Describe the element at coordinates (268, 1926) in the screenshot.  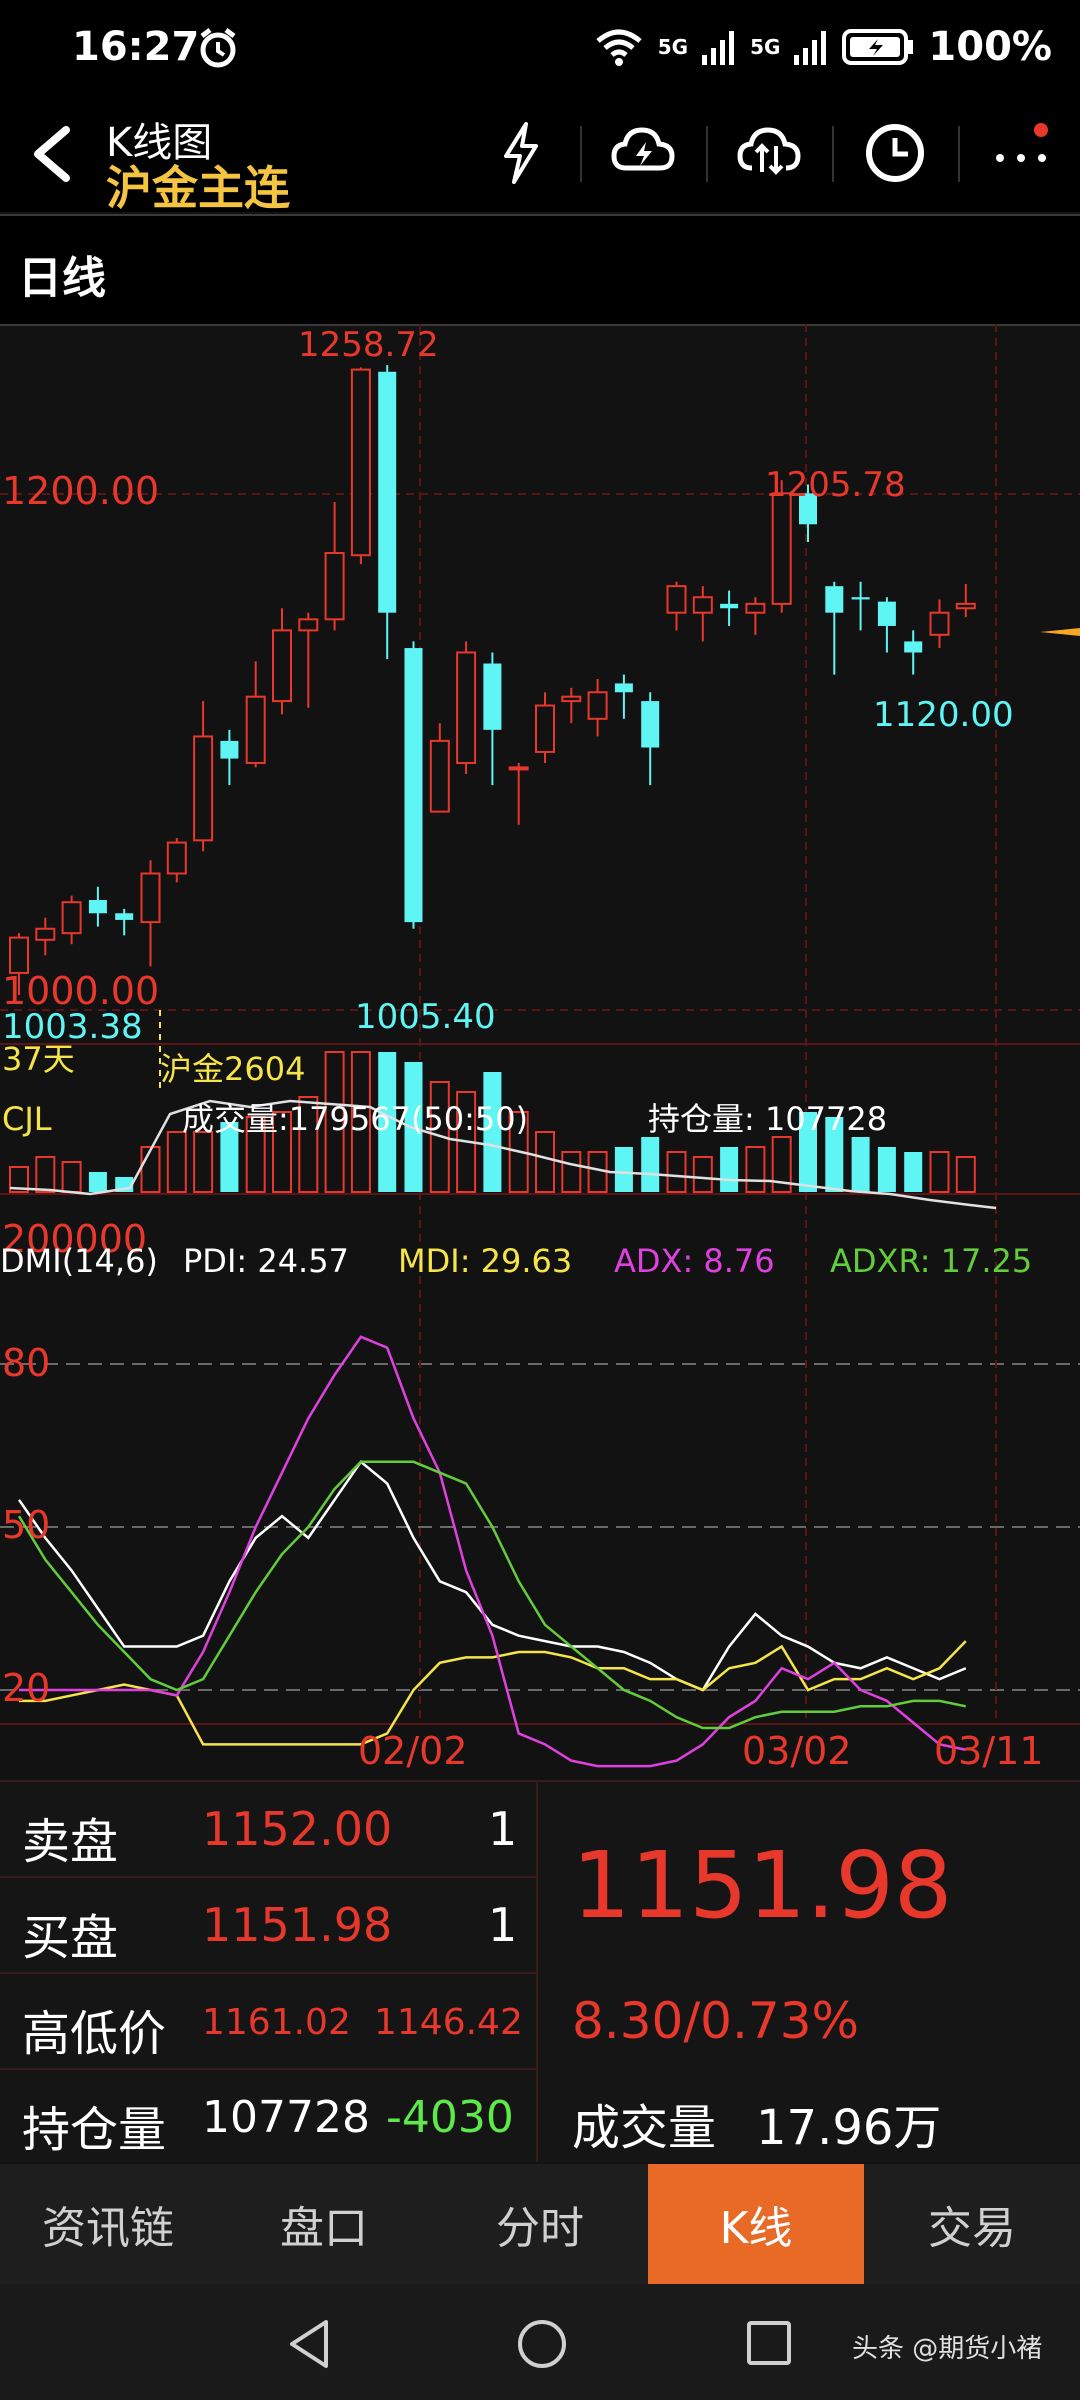
I see `bid-row: 买盘 1151.98 1` at that location.